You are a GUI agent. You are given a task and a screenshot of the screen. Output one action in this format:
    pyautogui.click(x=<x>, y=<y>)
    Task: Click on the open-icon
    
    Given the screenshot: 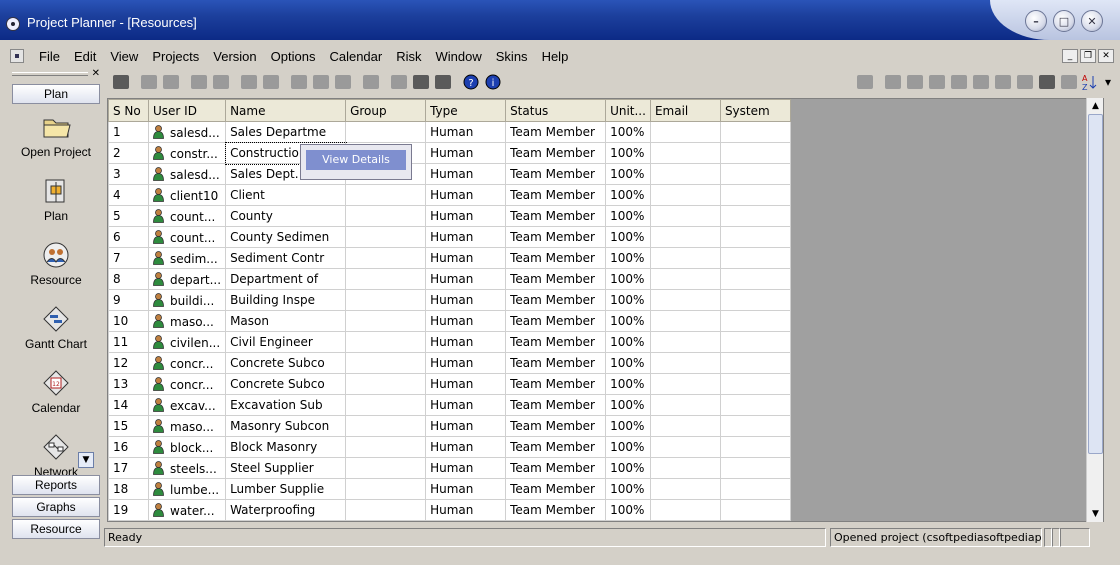 What is the action you would take?
    pyautogui.click(x=121, y=82)
    